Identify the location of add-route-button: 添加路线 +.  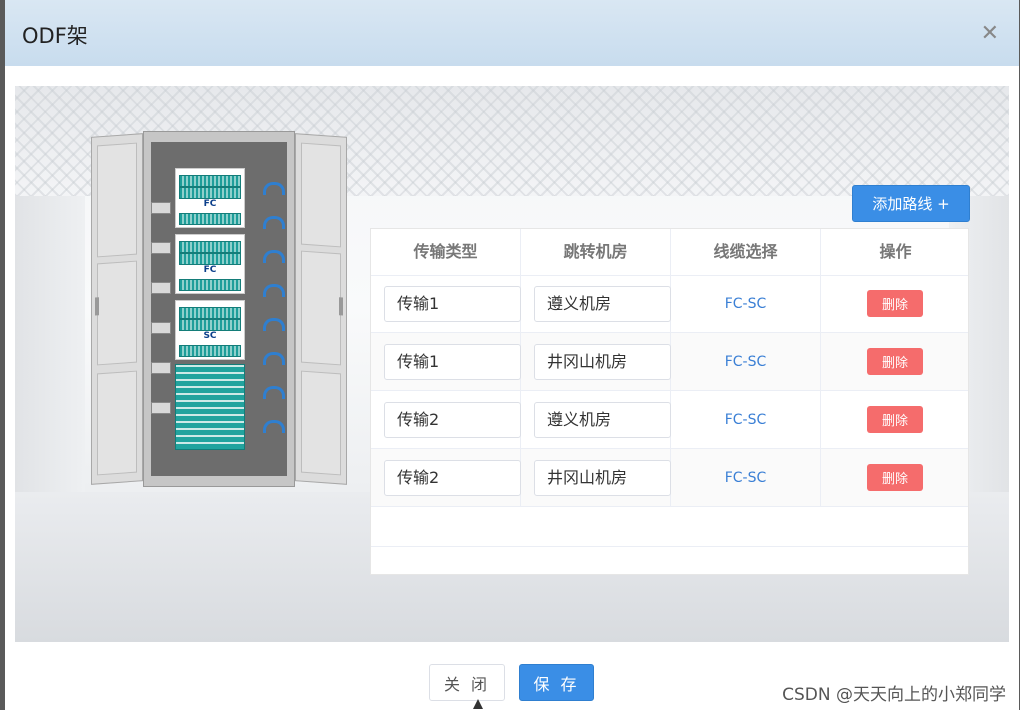
(911, 203).